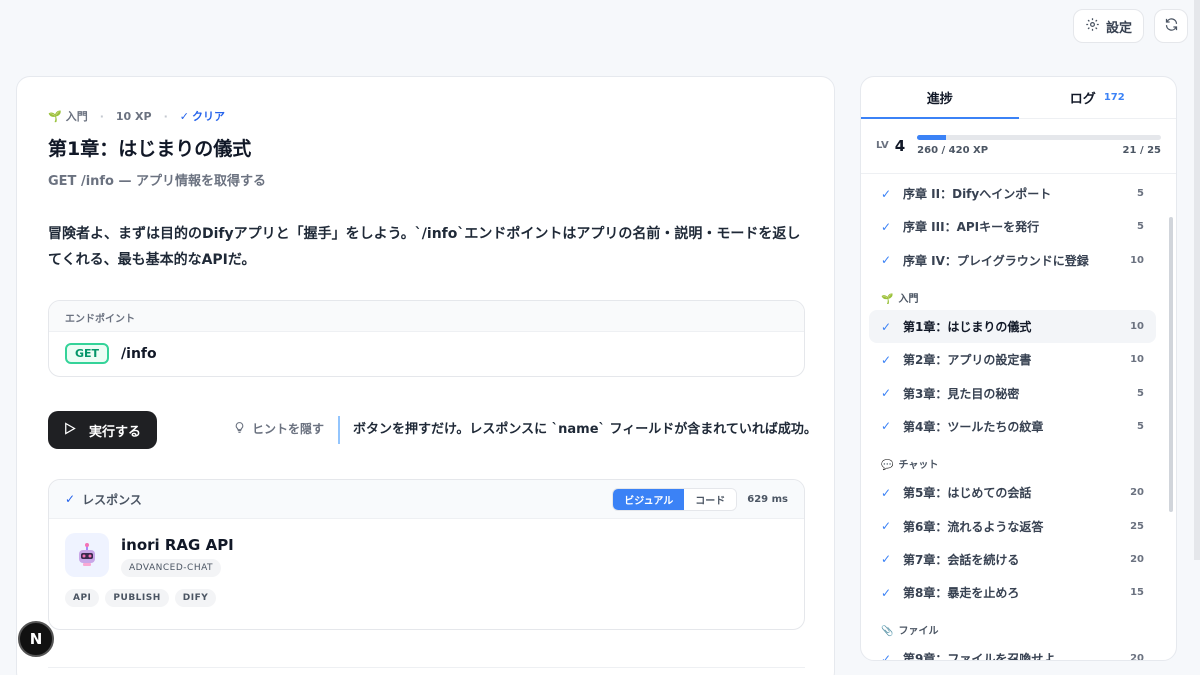 The image size is (1200, 675). I want to click on tag: PUBLISH, so click(137, 598).